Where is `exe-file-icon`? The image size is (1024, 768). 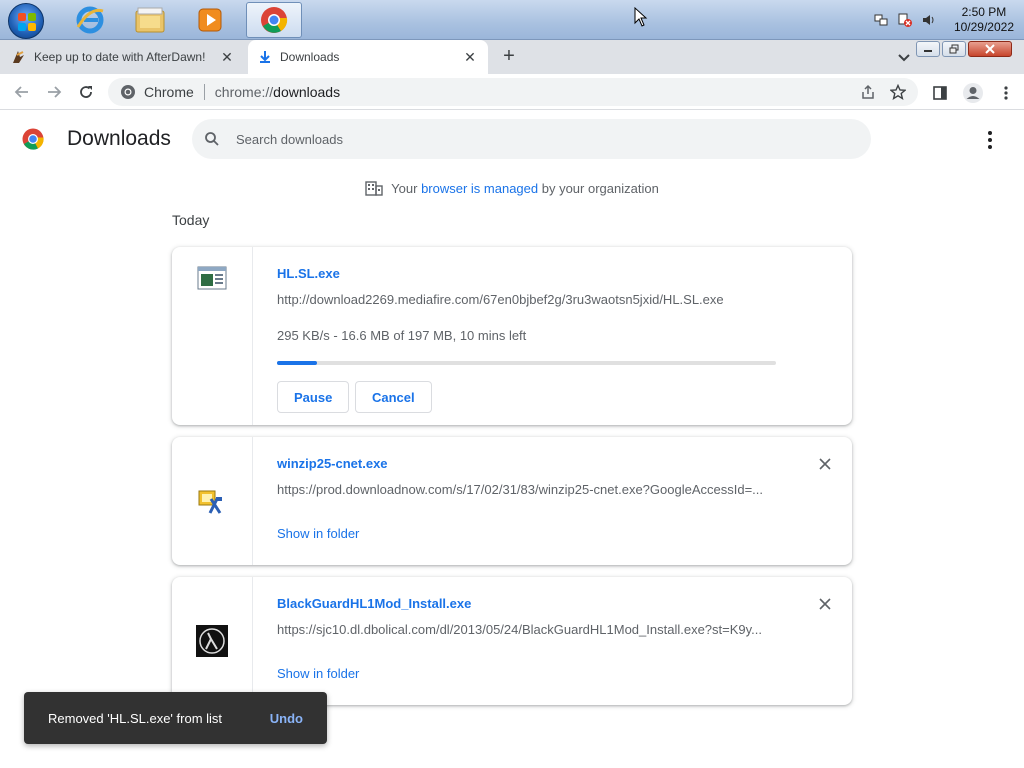 exe-file-icon is located at coordinates (212, 278).